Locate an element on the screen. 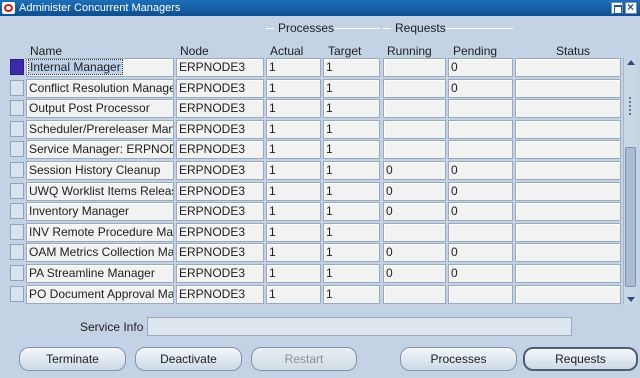 The image size is (640, 378). name-cell: PA Streamline Manager is located at coordinates (100, 273).